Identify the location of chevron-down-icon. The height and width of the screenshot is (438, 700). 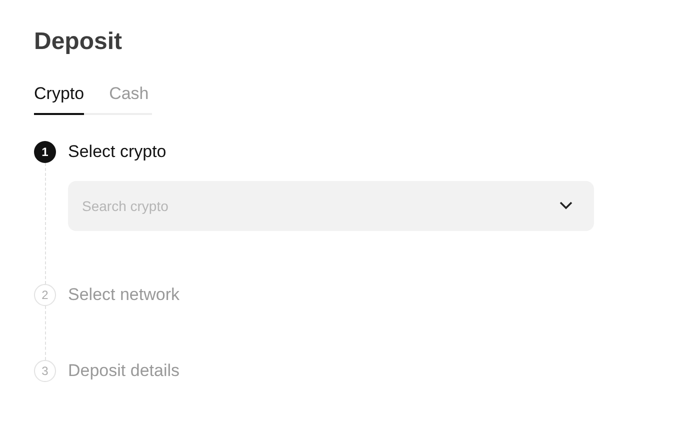
(566, 205).